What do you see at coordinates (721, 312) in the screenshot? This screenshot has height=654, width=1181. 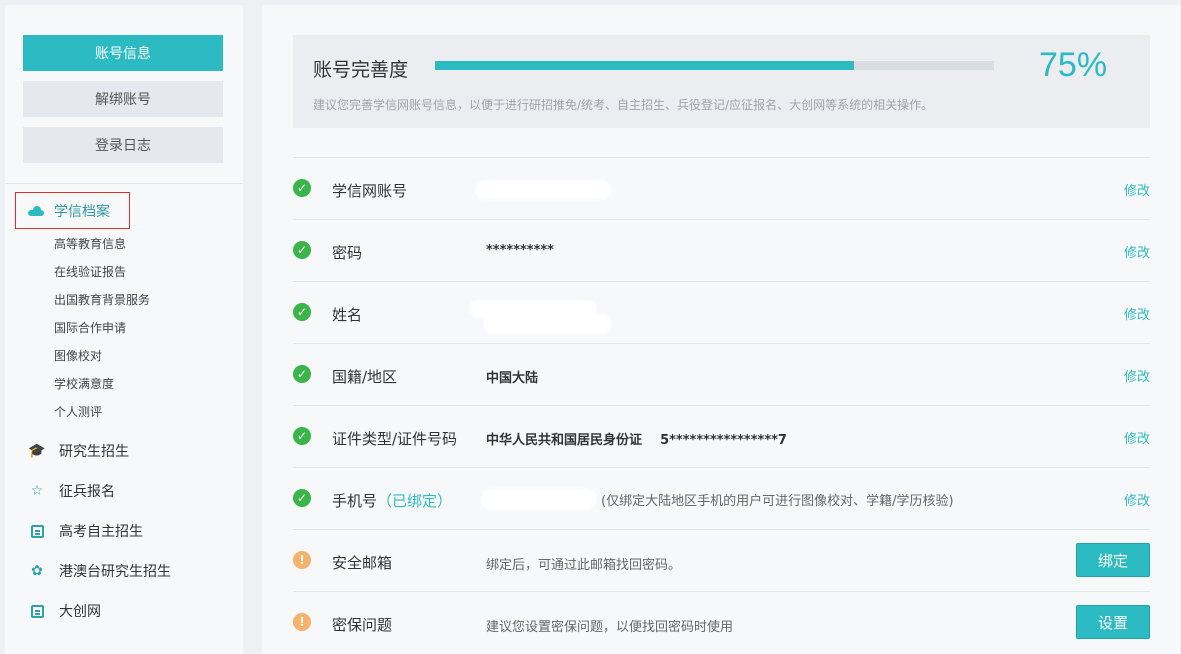 I see `field-row-name: ✓ 姓名 修改` at bounding box center [721, 312].